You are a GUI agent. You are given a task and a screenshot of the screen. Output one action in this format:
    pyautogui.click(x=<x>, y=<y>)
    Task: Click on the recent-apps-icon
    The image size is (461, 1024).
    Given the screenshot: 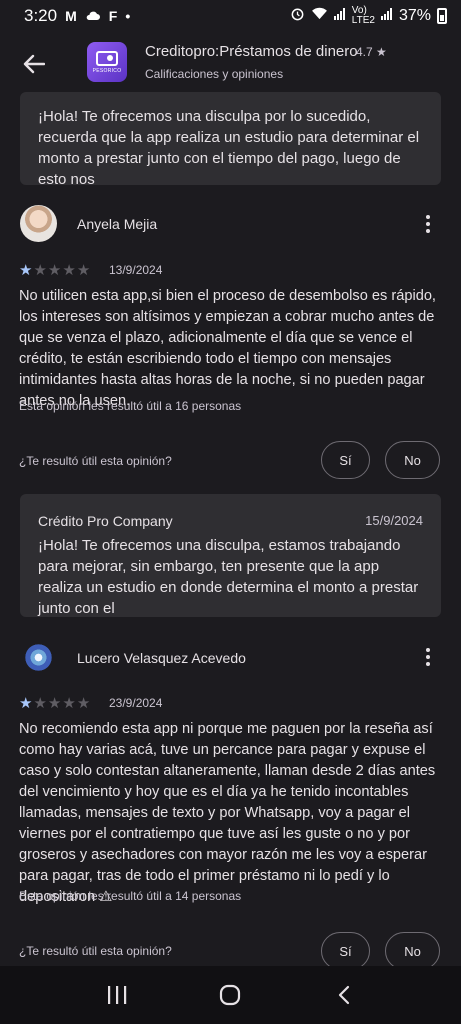 What is the action you would take?
    pyautogui.click(x=117, y=995)
    